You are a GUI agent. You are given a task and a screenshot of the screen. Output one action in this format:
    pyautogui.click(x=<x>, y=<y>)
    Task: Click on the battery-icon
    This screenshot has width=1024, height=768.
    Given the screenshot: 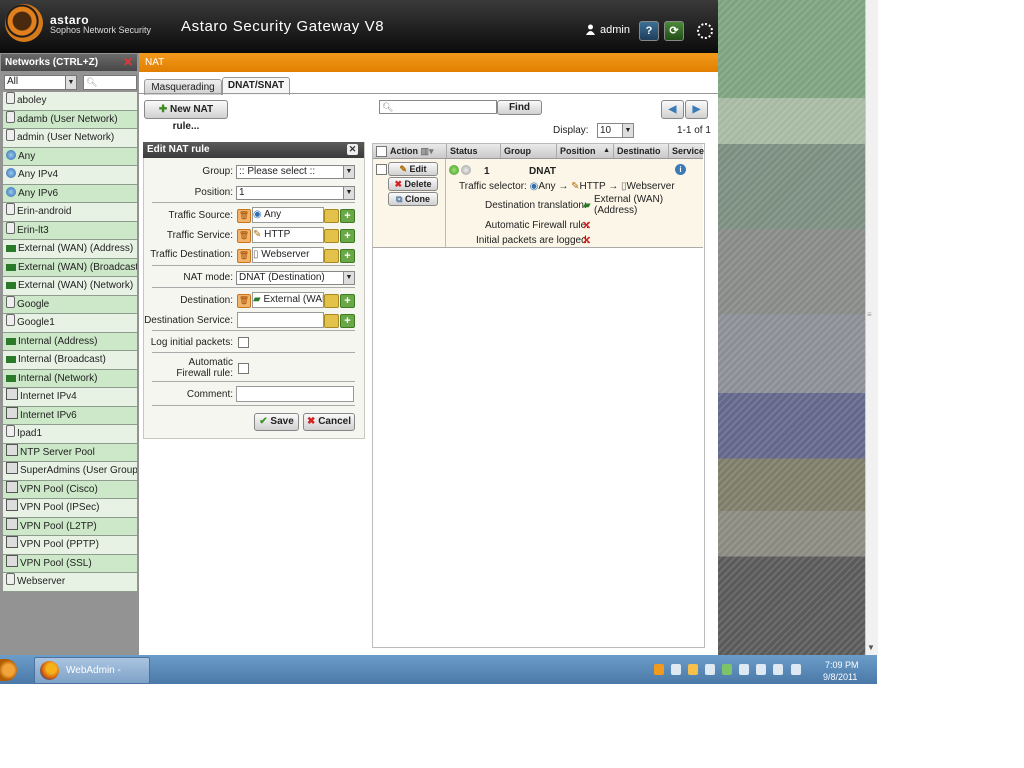 What is the action you would take?
    pyautogui.click(x=744, y=669)
    